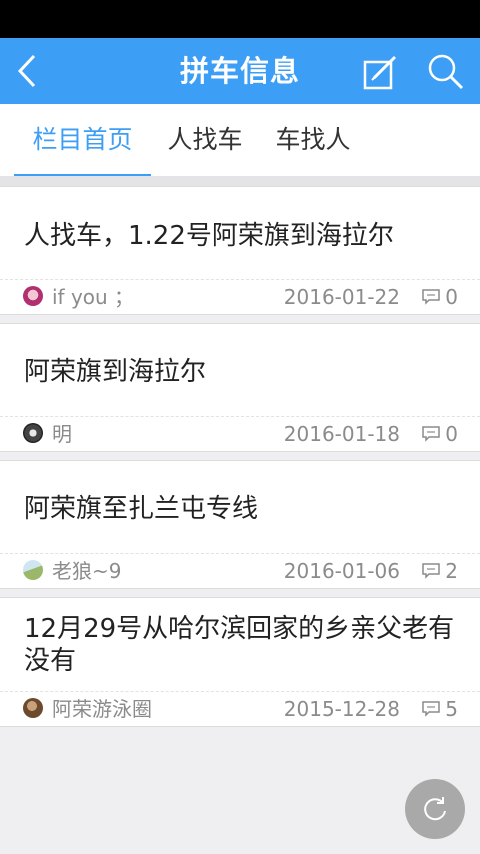 The image size is (480, 854). I want to click on tab-passenger-seeks-car: 人找车, so click(205, 140).